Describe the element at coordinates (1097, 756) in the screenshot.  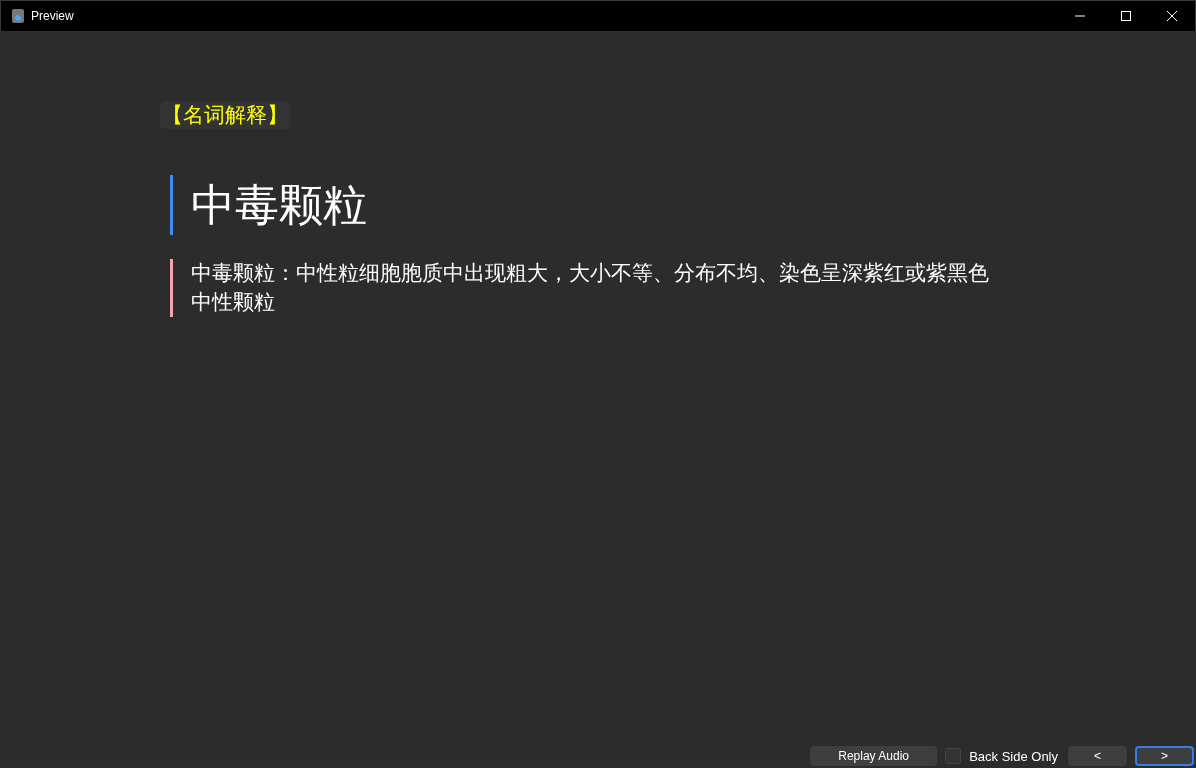
I see `previous-button: <` at that location.